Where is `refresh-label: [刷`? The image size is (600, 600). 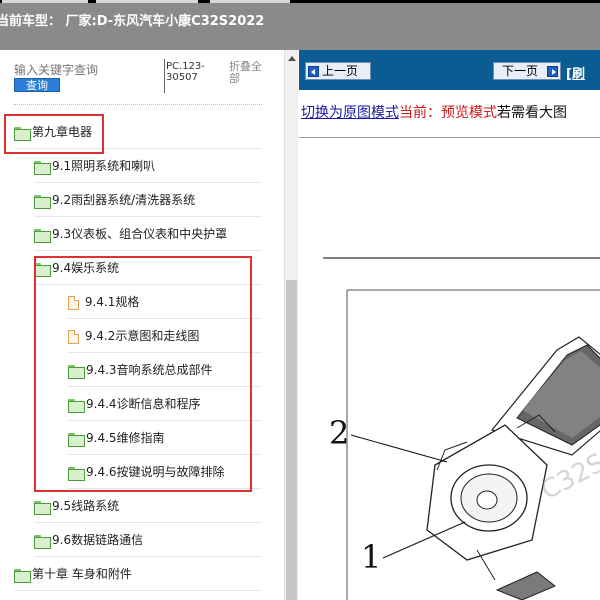 refresh-label: [刷 is located at coordinates (575, 74).